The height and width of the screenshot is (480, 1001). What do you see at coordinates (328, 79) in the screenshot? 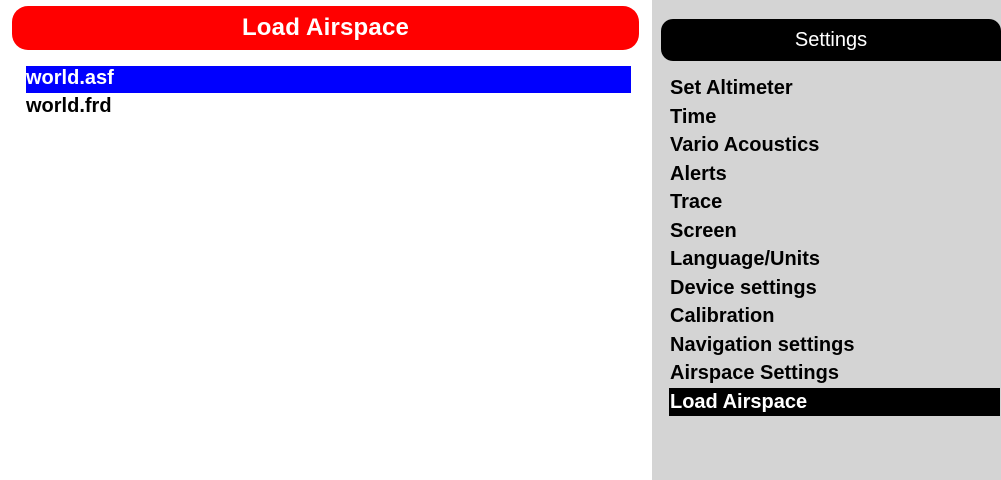
I see `file-item-world-asf: world.asf` at bounding box center [328, 79].